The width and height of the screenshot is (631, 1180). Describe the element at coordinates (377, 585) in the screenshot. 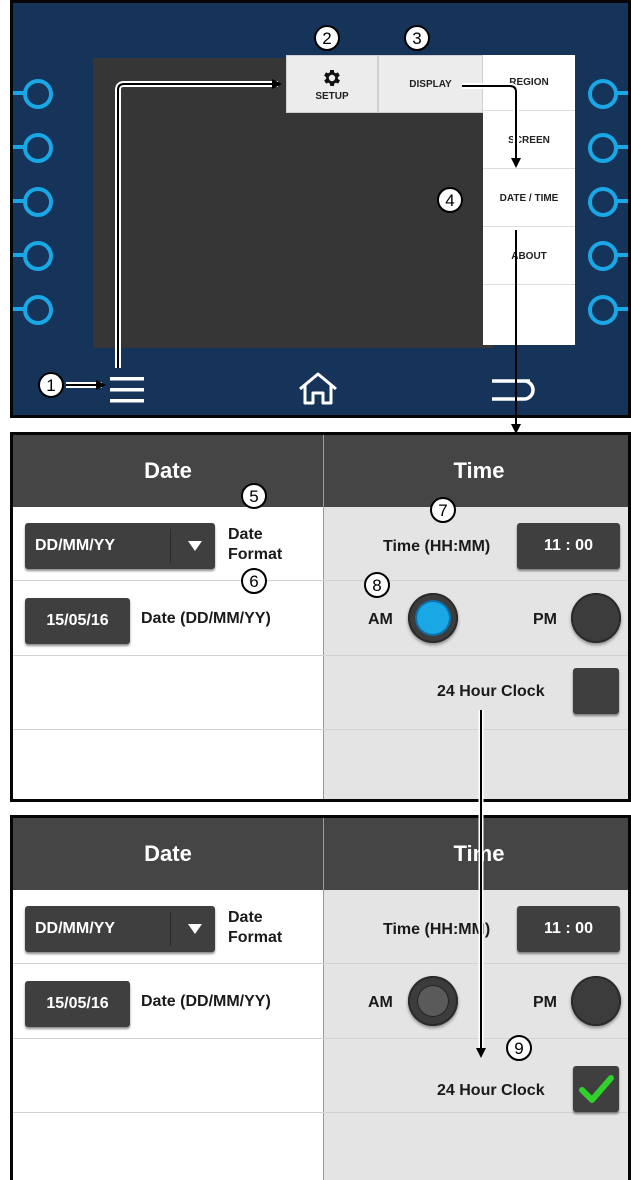

I see `callout-8: 8` at that location.